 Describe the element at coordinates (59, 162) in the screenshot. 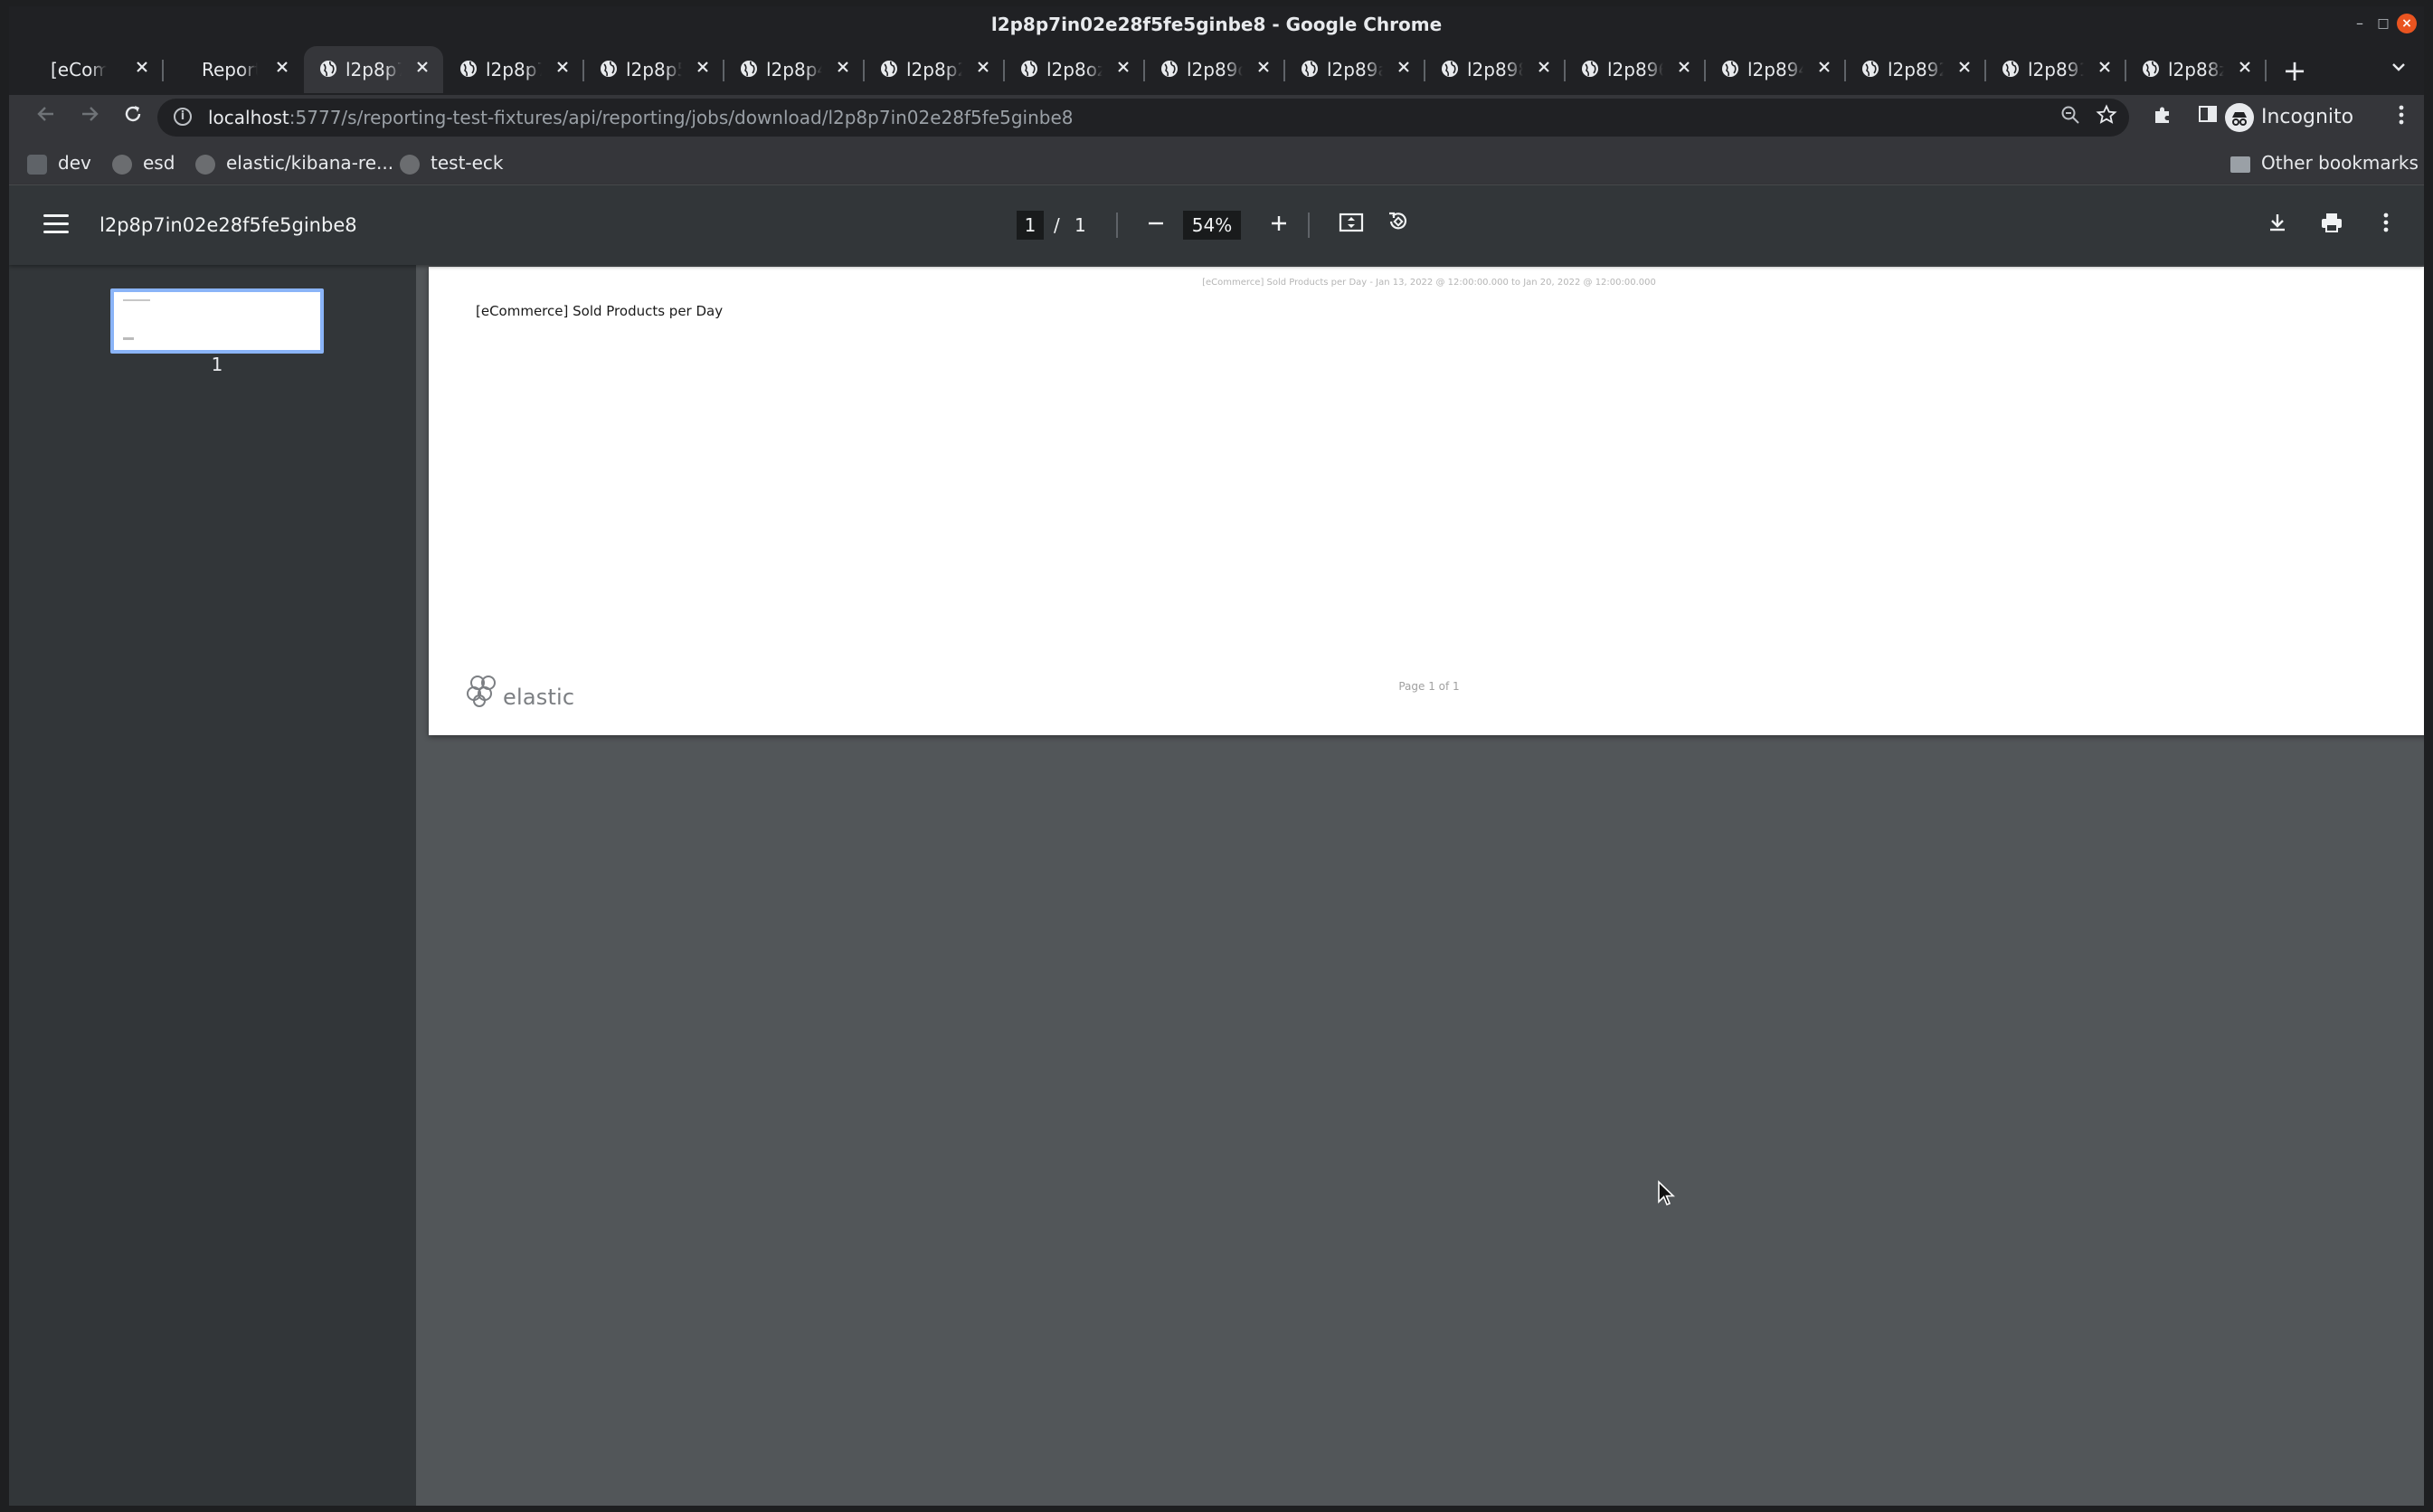

I see `bookmark-dev: dev` at that location.